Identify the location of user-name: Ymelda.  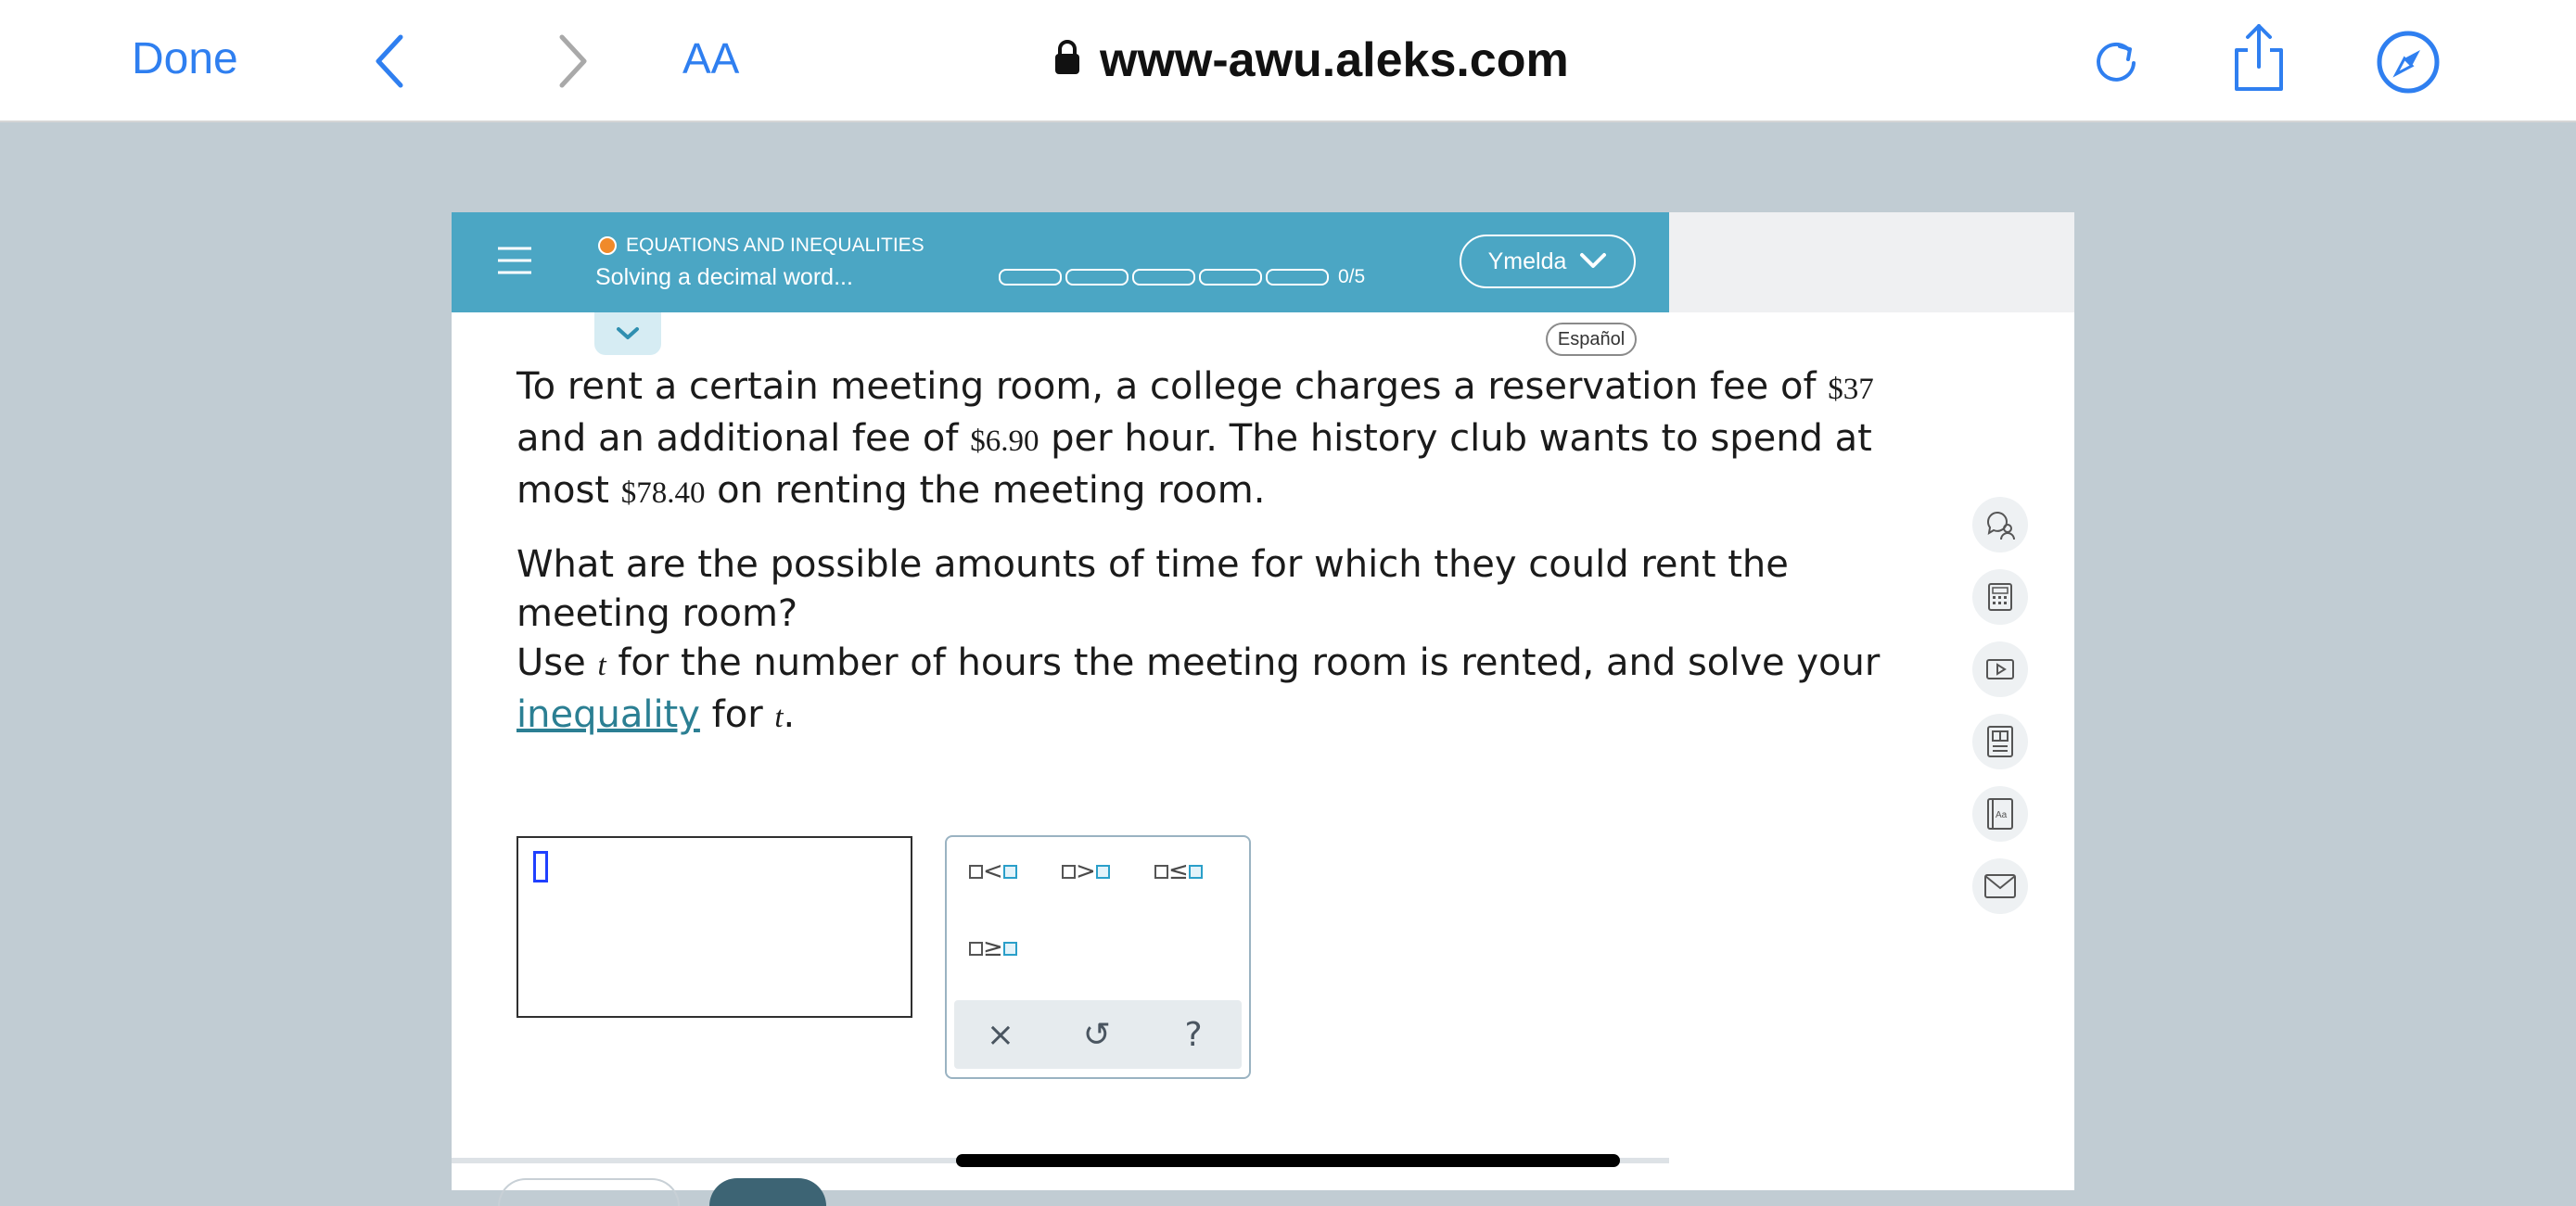
(1527, 261).